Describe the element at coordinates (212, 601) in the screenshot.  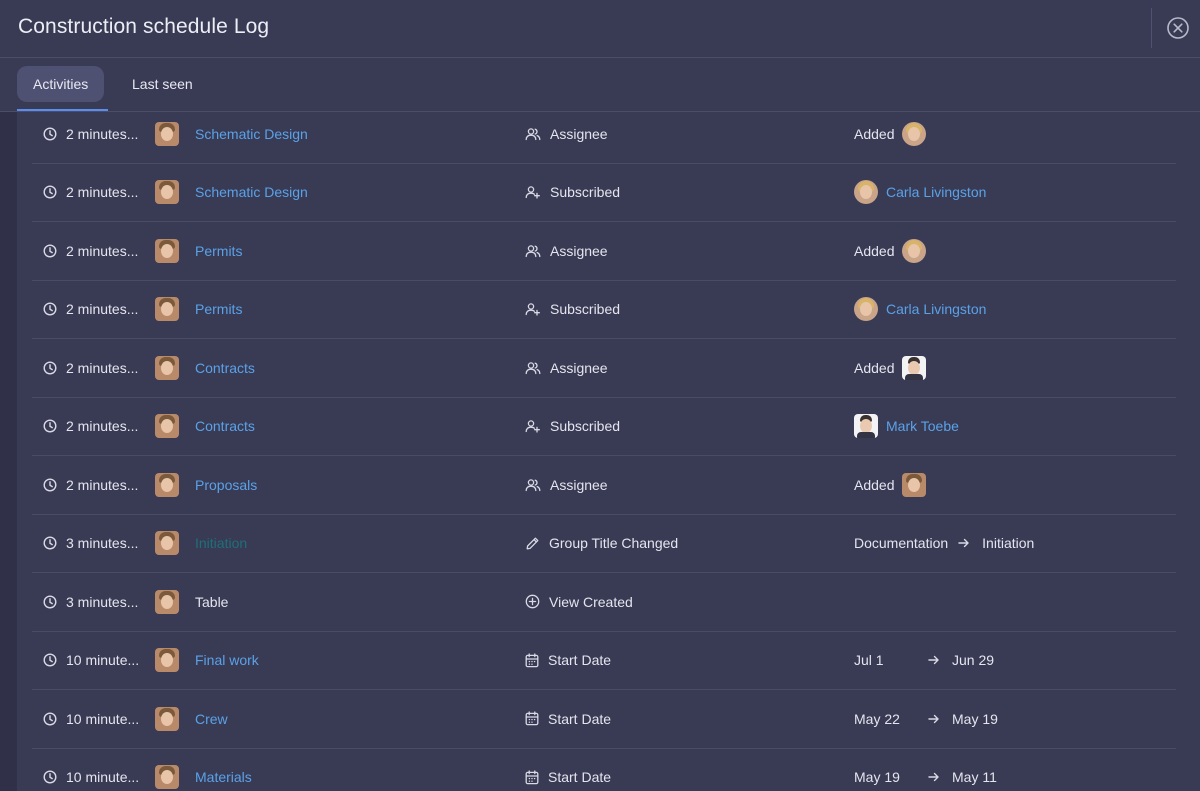
I see `item-name: Table` at that location.